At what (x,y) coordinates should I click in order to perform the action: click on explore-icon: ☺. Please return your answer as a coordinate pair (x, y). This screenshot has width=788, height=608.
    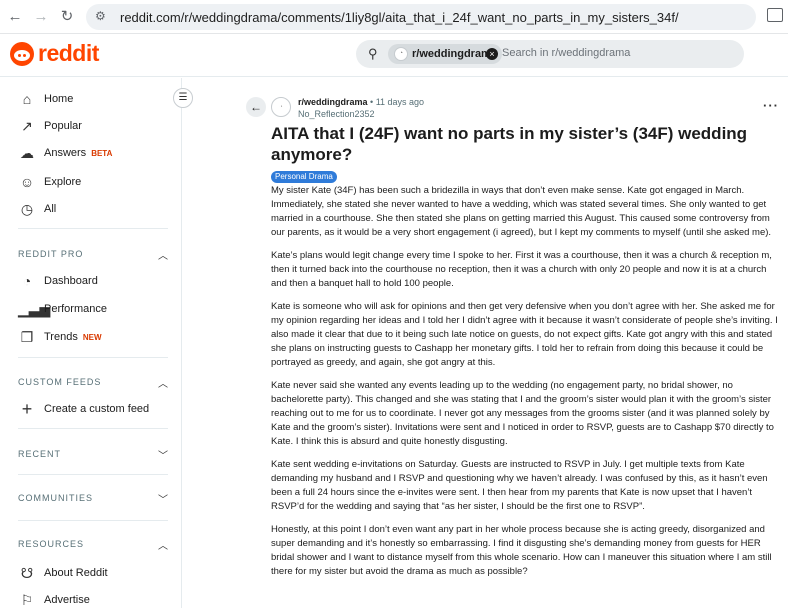
    Looking at the image, I should click on (27, 182).